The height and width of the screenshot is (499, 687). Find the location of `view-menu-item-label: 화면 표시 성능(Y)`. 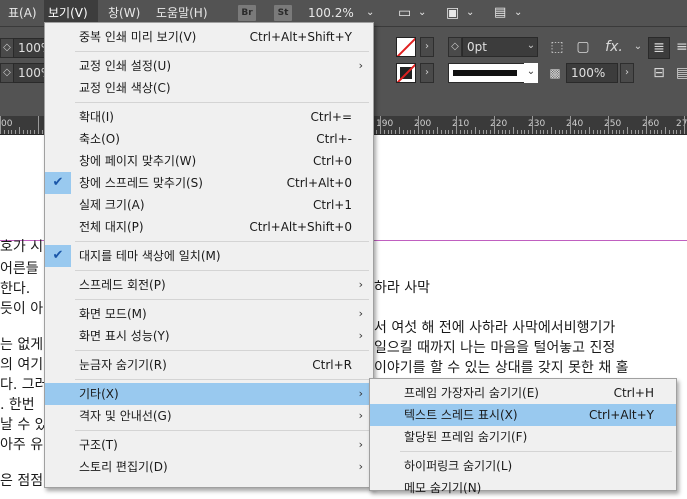

view-menu-item-label: 화면 표시 성능(Y) is located at coordinates (124, 336).